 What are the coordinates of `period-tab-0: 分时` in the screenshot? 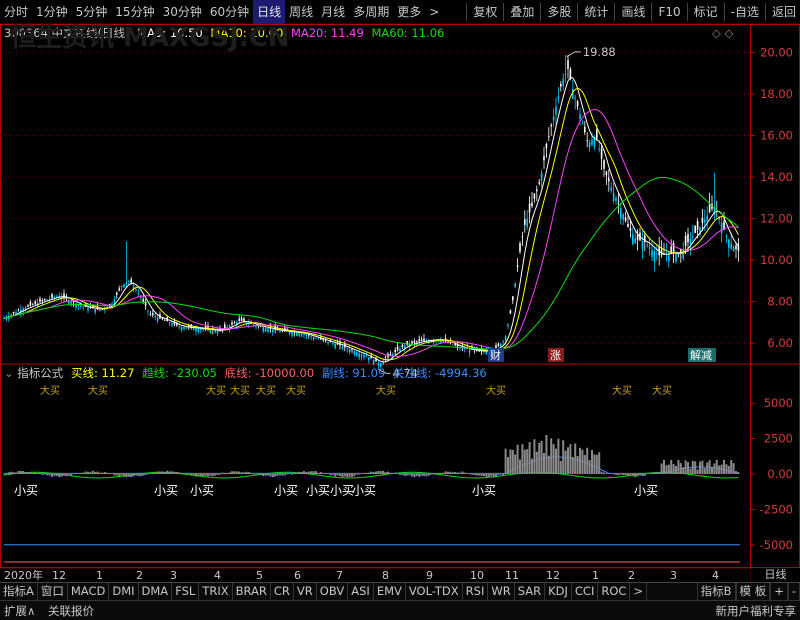 It's located at (16, 12).